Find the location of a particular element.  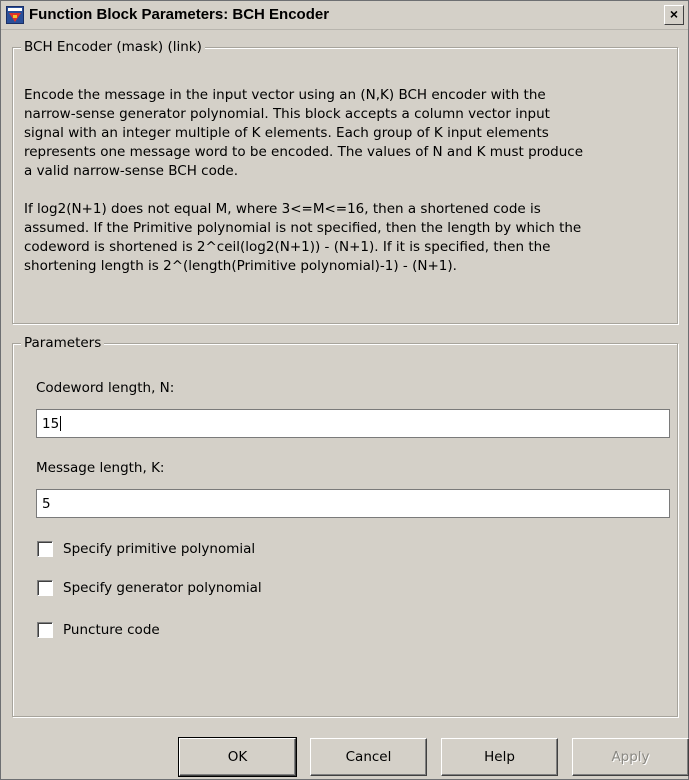

window-title: Function Block Parameters: BCH Encoder is located at coordinates (179, 14).